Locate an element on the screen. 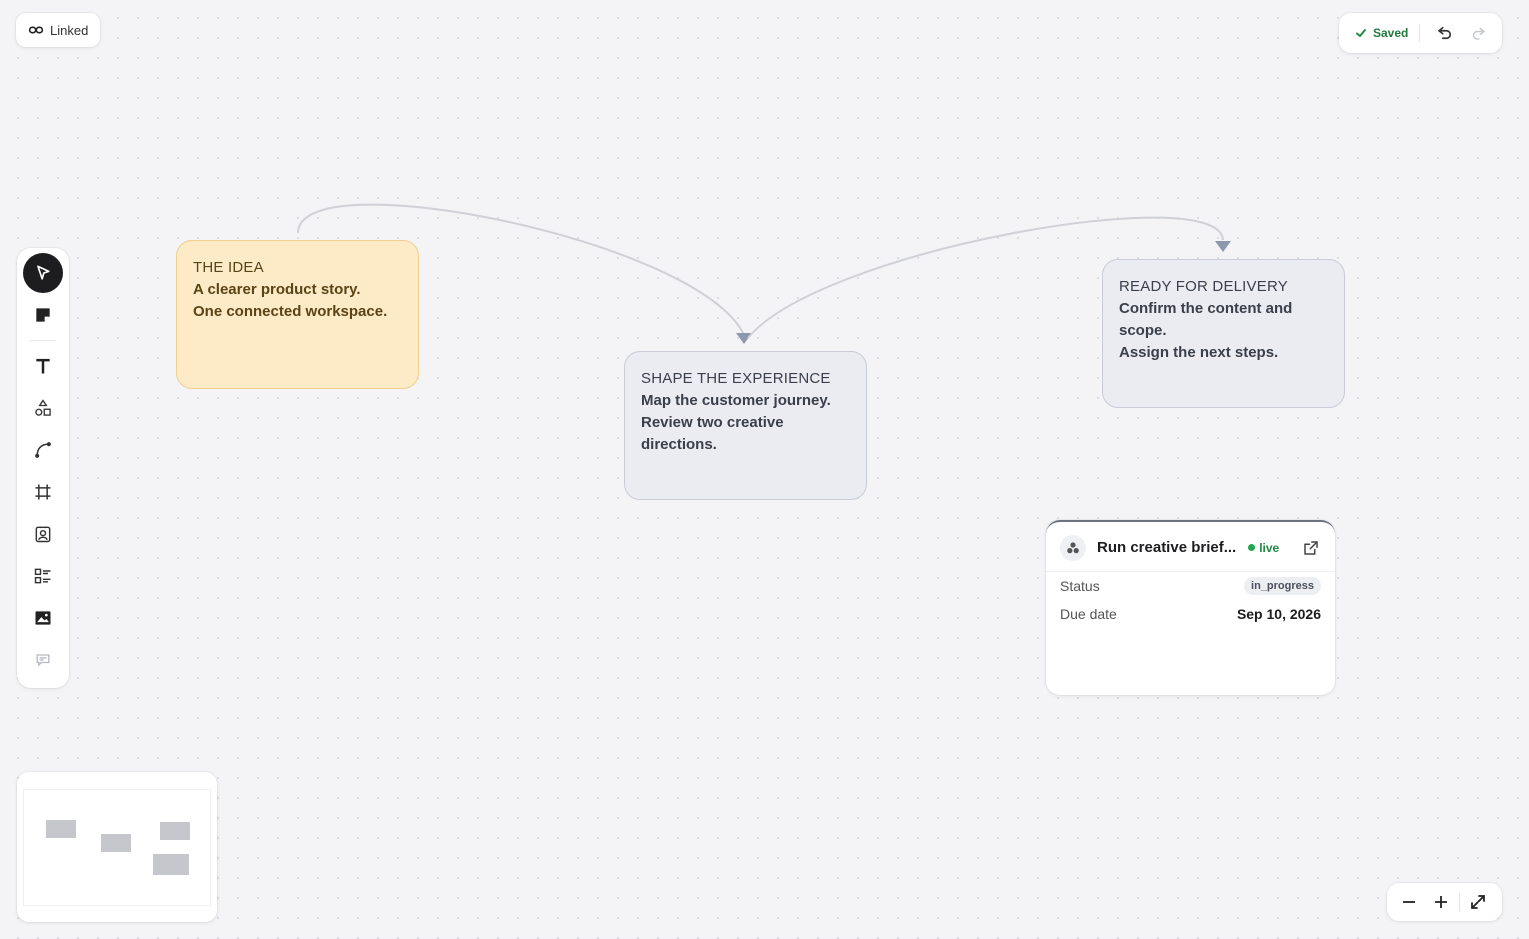 This screenshot has width=1529, height=939. image-tool is located at coordinates (43, 618).